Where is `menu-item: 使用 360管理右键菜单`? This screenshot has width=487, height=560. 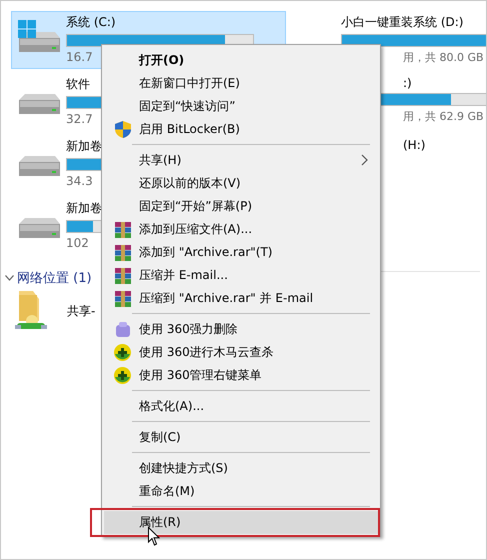
menu-item: 使用 360管理右键菜单 is located at coordinates (241, 375).